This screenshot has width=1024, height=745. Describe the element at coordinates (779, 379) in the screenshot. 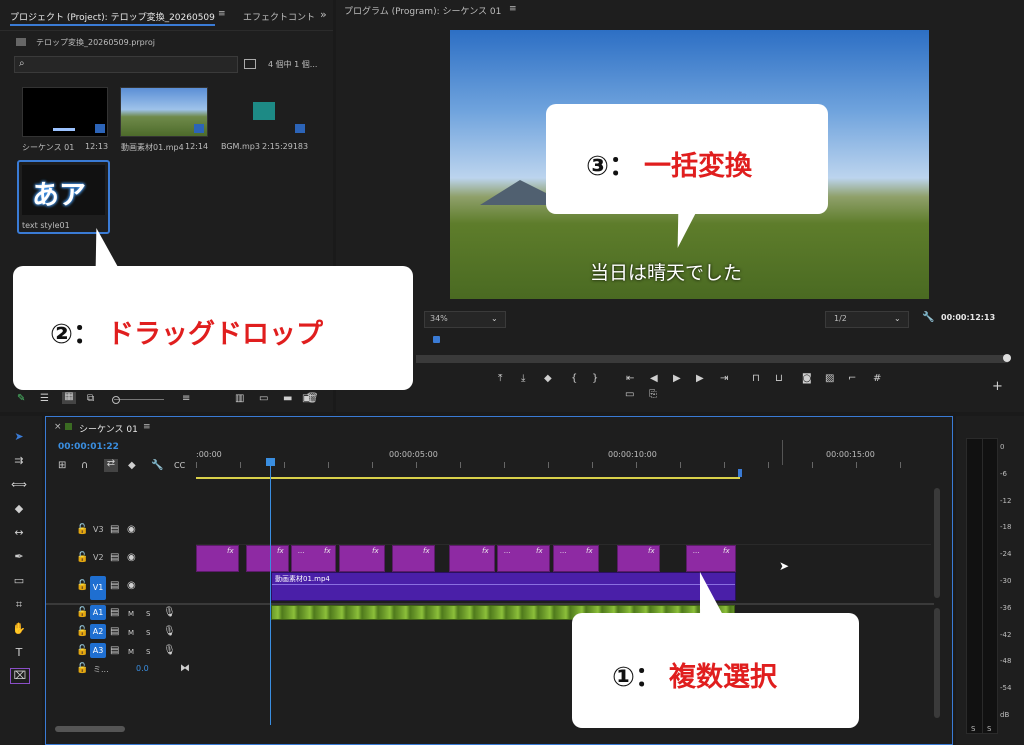

I see `extract-icon: ⊔` at that location.